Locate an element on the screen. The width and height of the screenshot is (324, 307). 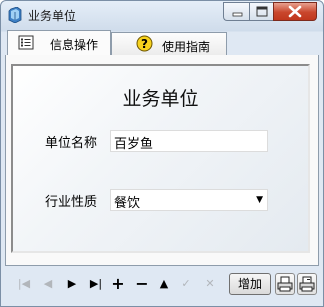
first-record-icon: |◀ is located at coordinates (24, 284).